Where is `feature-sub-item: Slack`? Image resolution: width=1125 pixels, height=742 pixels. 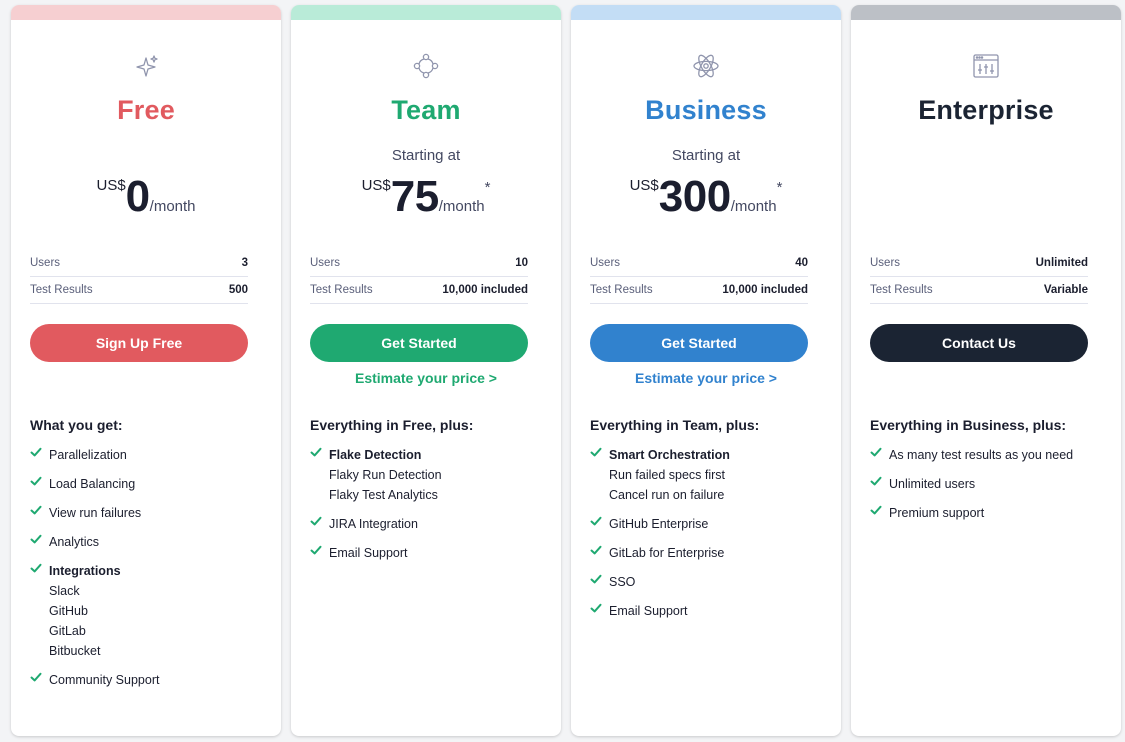 feature-sub-item: Slack is located at coordinates (64, 591).